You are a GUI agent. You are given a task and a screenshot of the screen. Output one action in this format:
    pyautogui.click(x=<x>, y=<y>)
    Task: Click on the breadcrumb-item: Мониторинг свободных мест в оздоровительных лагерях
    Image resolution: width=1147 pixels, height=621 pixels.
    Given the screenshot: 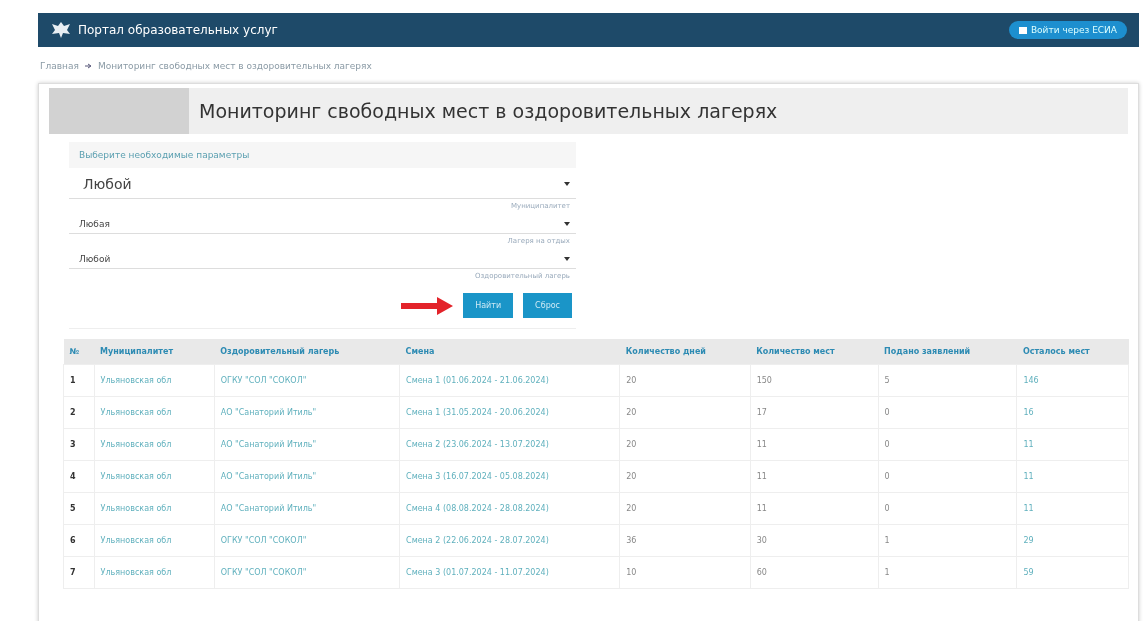 What is the action you would take?
    pyautogui.click(x=234, y=66)
    